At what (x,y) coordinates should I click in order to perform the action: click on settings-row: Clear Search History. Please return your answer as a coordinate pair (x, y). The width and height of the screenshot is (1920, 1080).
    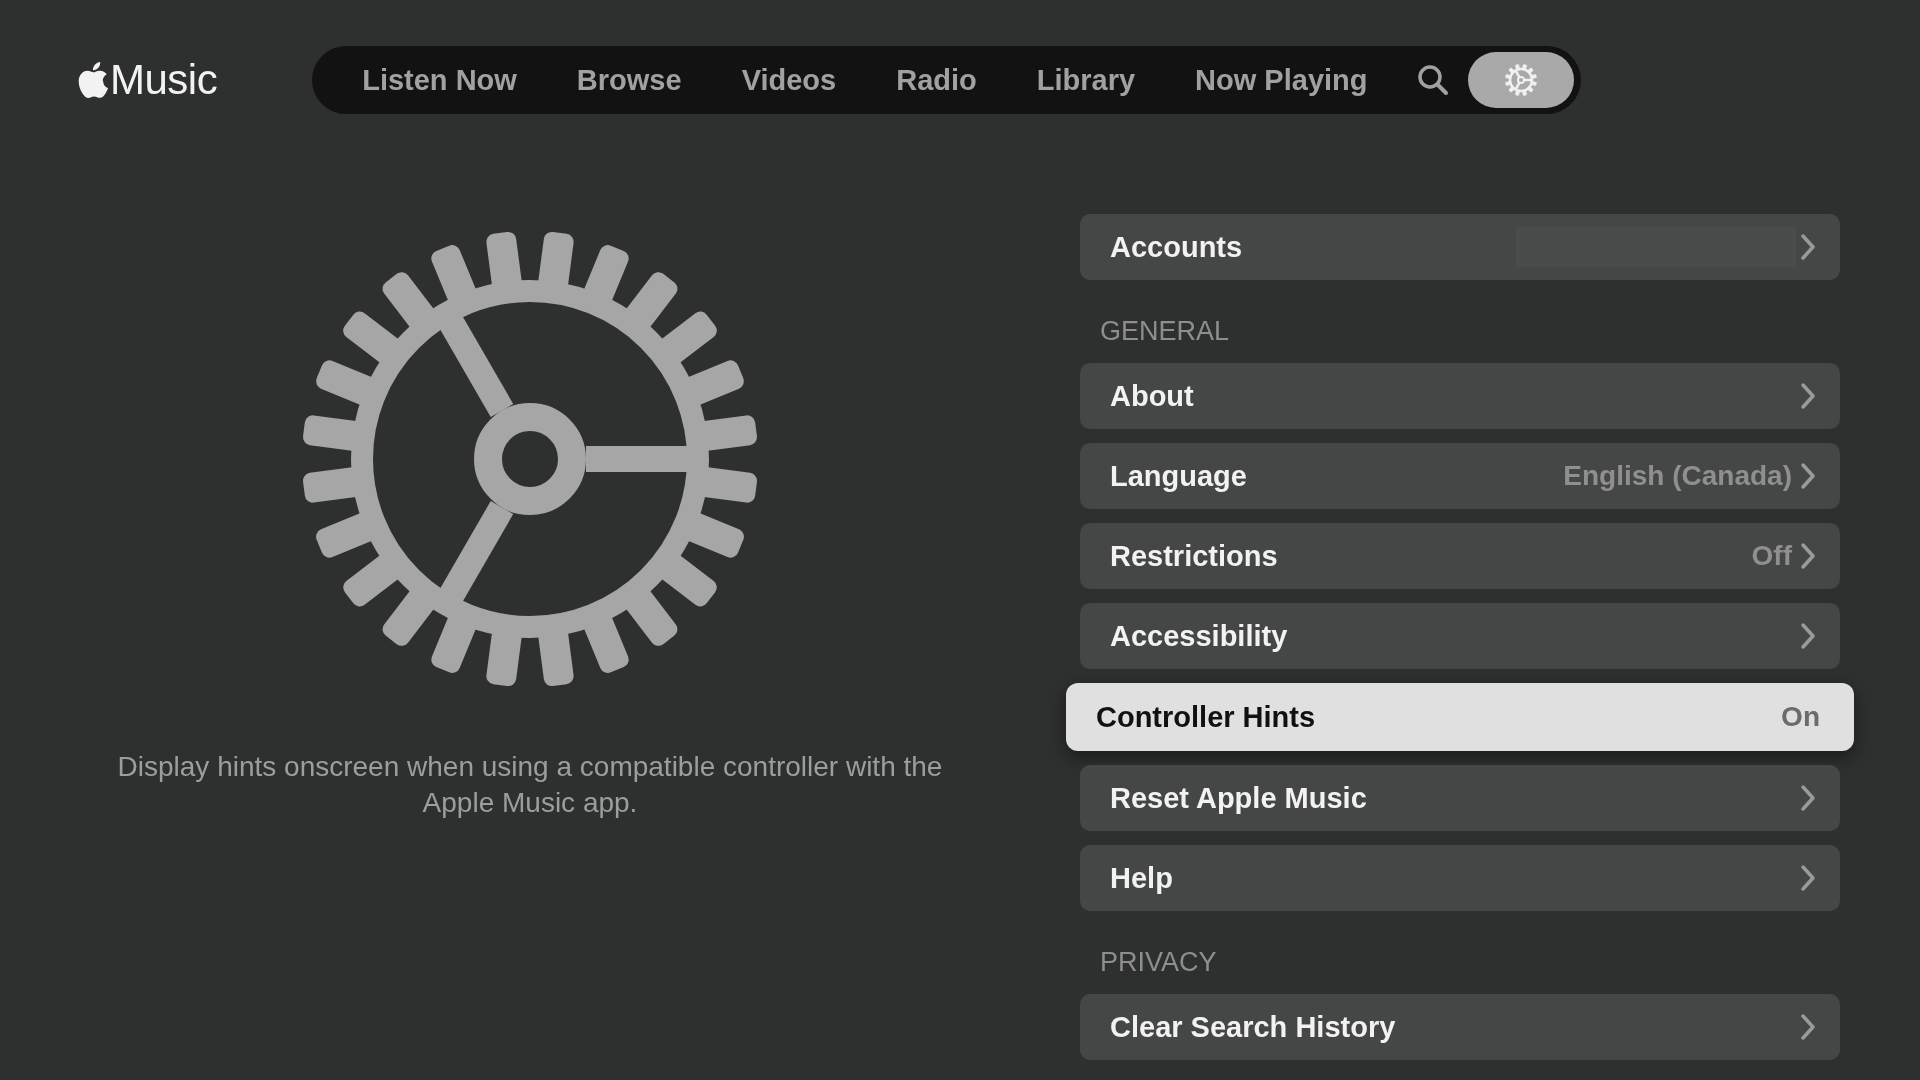
    Looking at the image, I should click on (1460, 1027).